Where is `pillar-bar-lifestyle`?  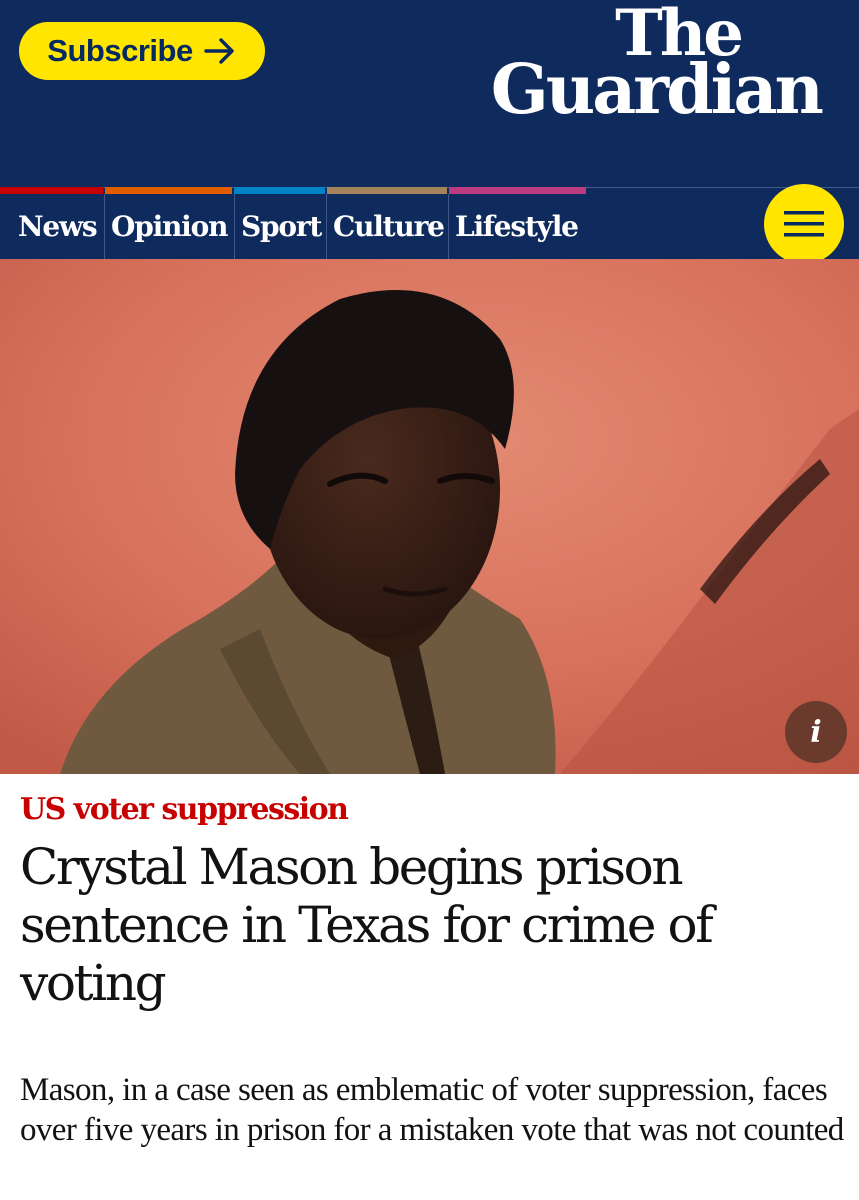 pillar-bar-lifestyle is located at coordinates (517, 190).